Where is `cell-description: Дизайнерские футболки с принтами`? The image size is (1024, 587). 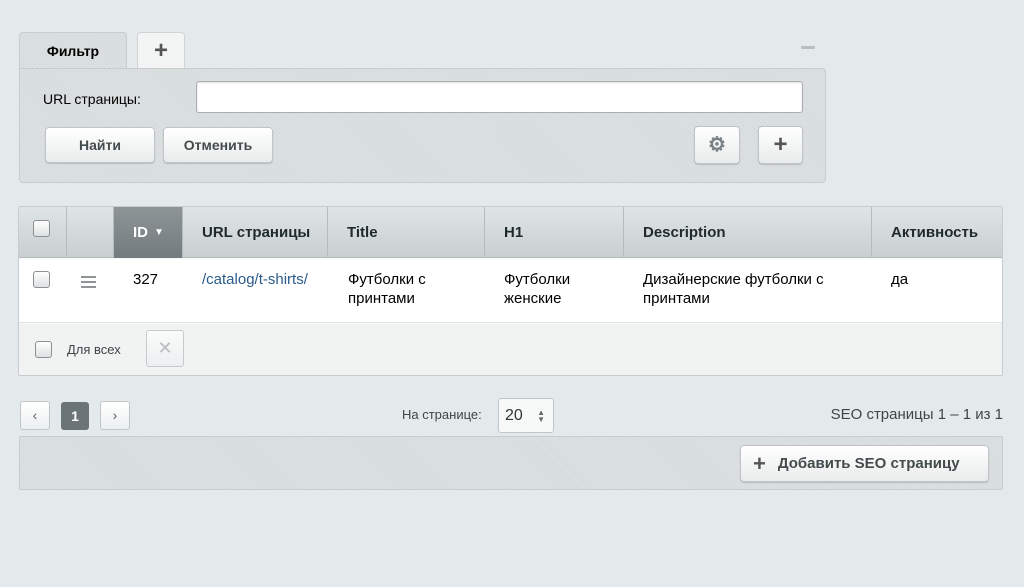 cell-description: Дизайнерские футболки с принтами is located at coordinates (733, 289).